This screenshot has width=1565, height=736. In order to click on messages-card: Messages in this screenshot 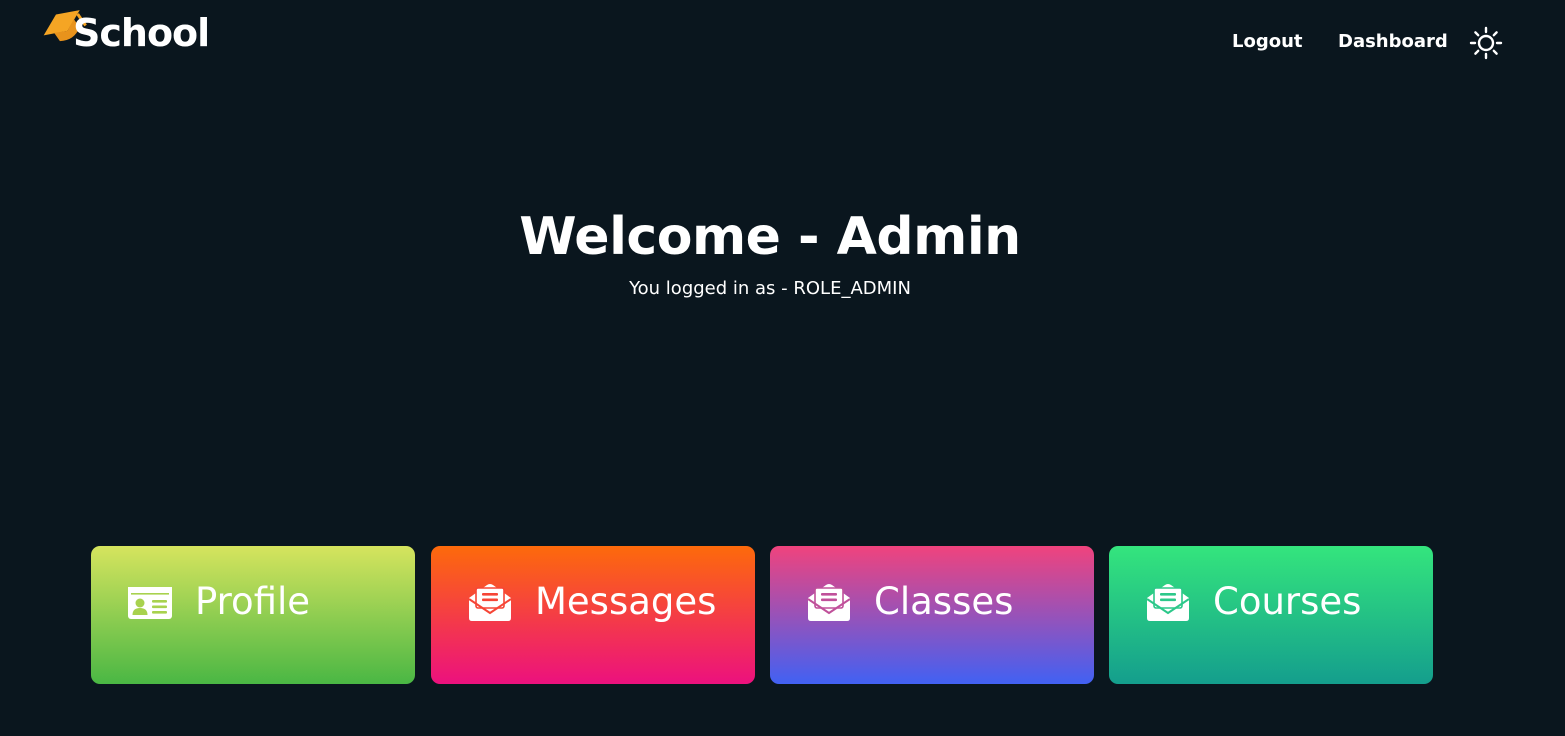, I will do `click(593, 615)`.